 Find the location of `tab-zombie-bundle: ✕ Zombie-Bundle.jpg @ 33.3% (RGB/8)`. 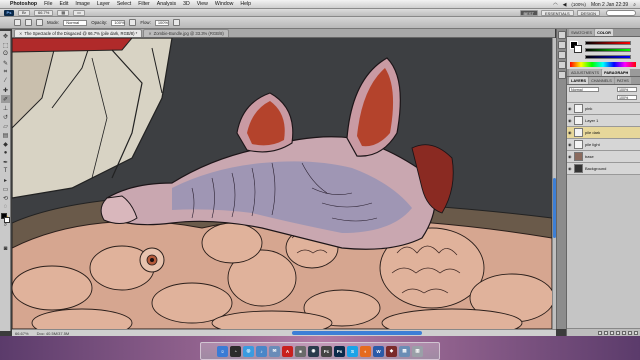

tab-zombie-bundle: ✕ Zombie-Bundle.jpg @ 33.3% (RGB/8) is located at coordinates (186, 33).